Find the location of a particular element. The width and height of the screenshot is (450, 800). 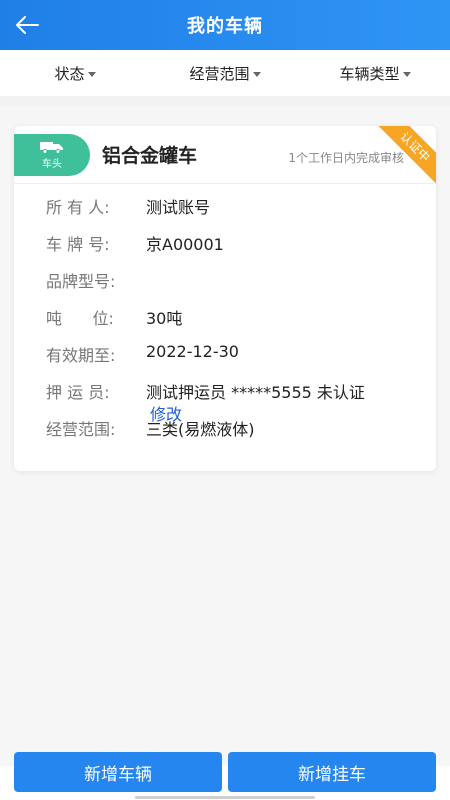

detail-row-tonnage: 吨 位: 30吨 is located at coordinates (241, 323).